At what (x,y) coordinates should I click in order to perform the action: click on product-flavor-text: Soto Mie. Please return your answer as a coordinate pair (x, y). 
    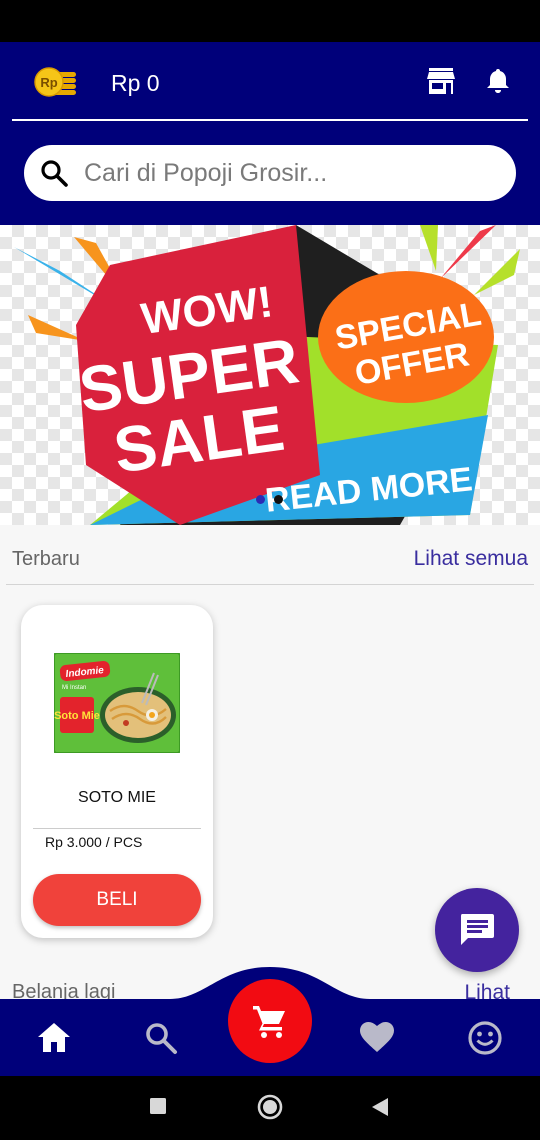
    Looking at the image, I should click on (77, 716).